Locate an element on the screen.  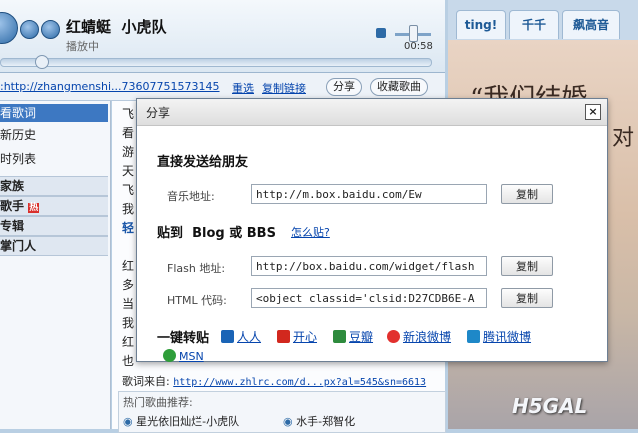
sidebar-group-master: 掌门人 is located at coordinates (54, 246).